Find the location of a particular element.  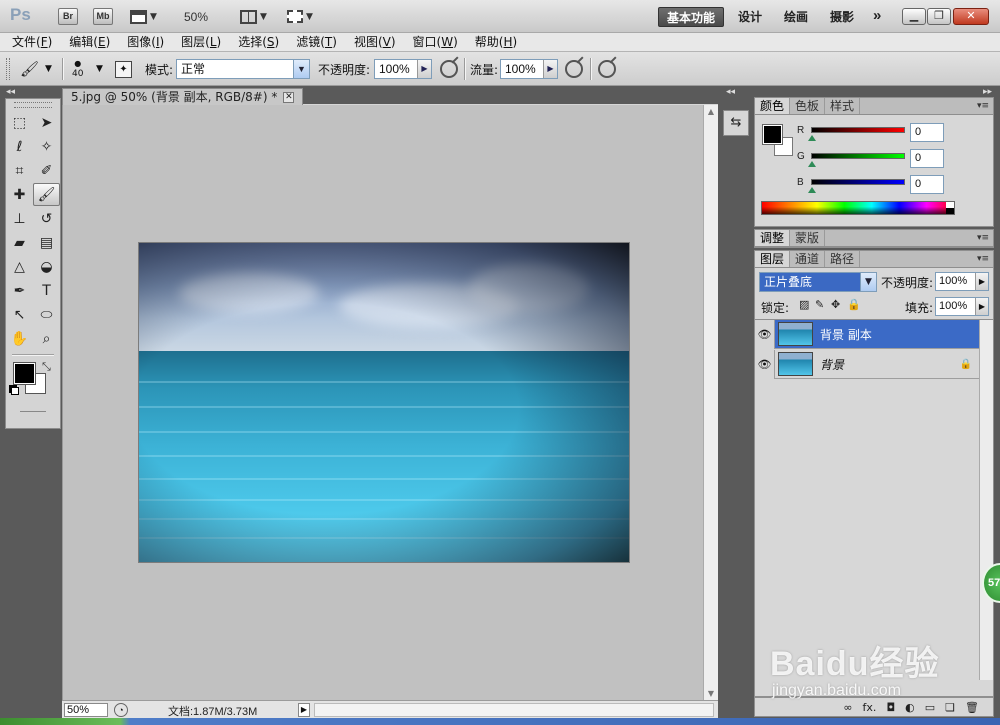

vertical-scrollbar: ▲ ▼ is located at coordinates (710, 402).